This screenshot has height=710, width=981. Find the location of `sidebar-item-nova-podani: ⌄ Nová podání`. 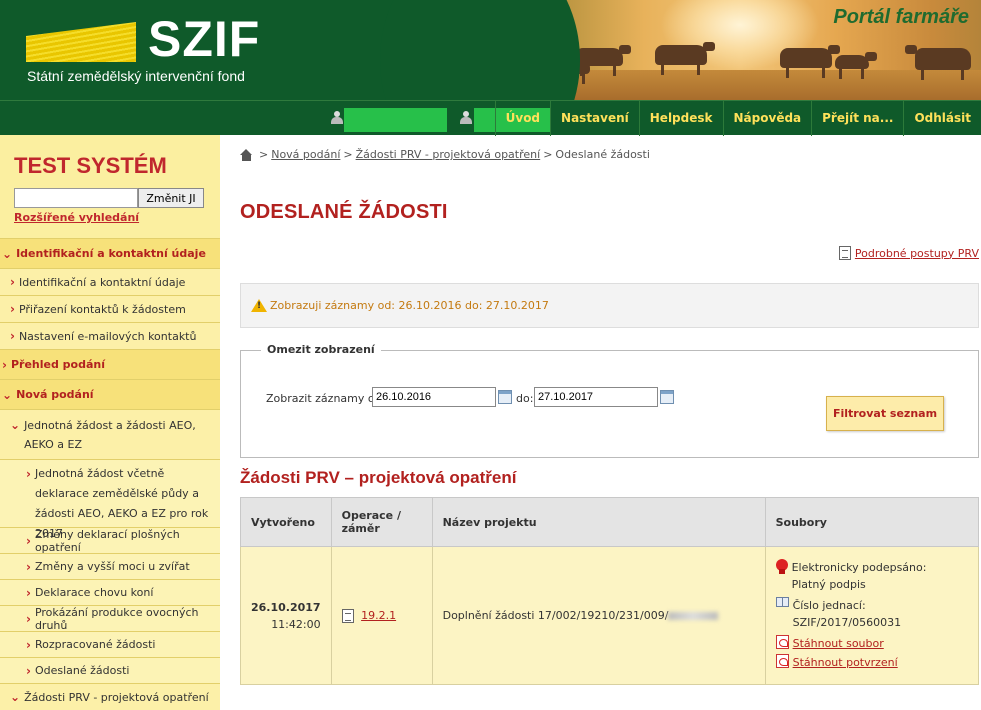

sidebar-item-nova-podani: ⌄ Nová podání is located at coordinates (110, 394).